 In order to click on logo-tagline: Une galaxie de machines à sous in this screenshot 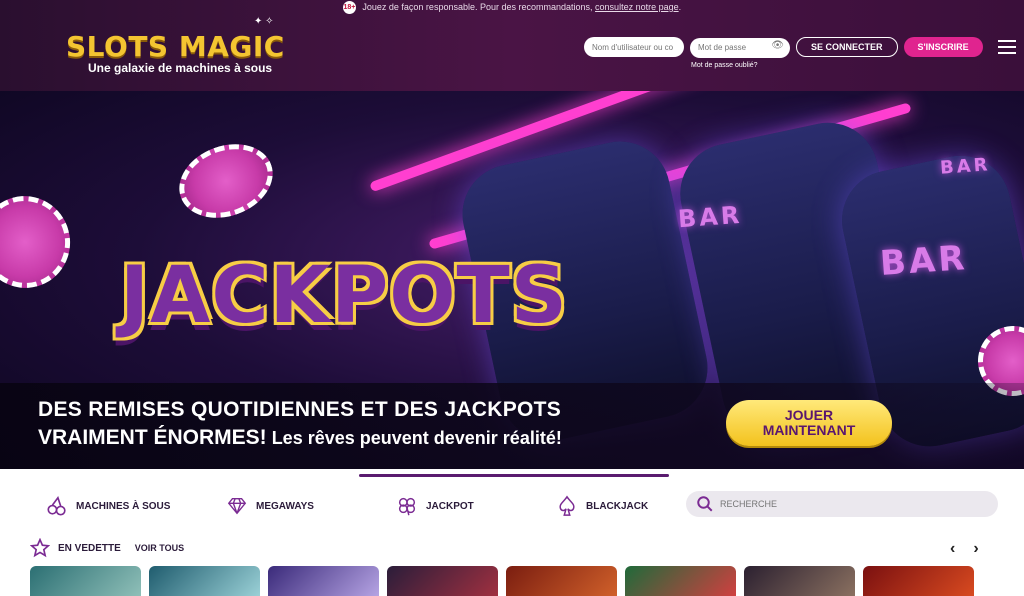, I will do `click(180, 68)`.